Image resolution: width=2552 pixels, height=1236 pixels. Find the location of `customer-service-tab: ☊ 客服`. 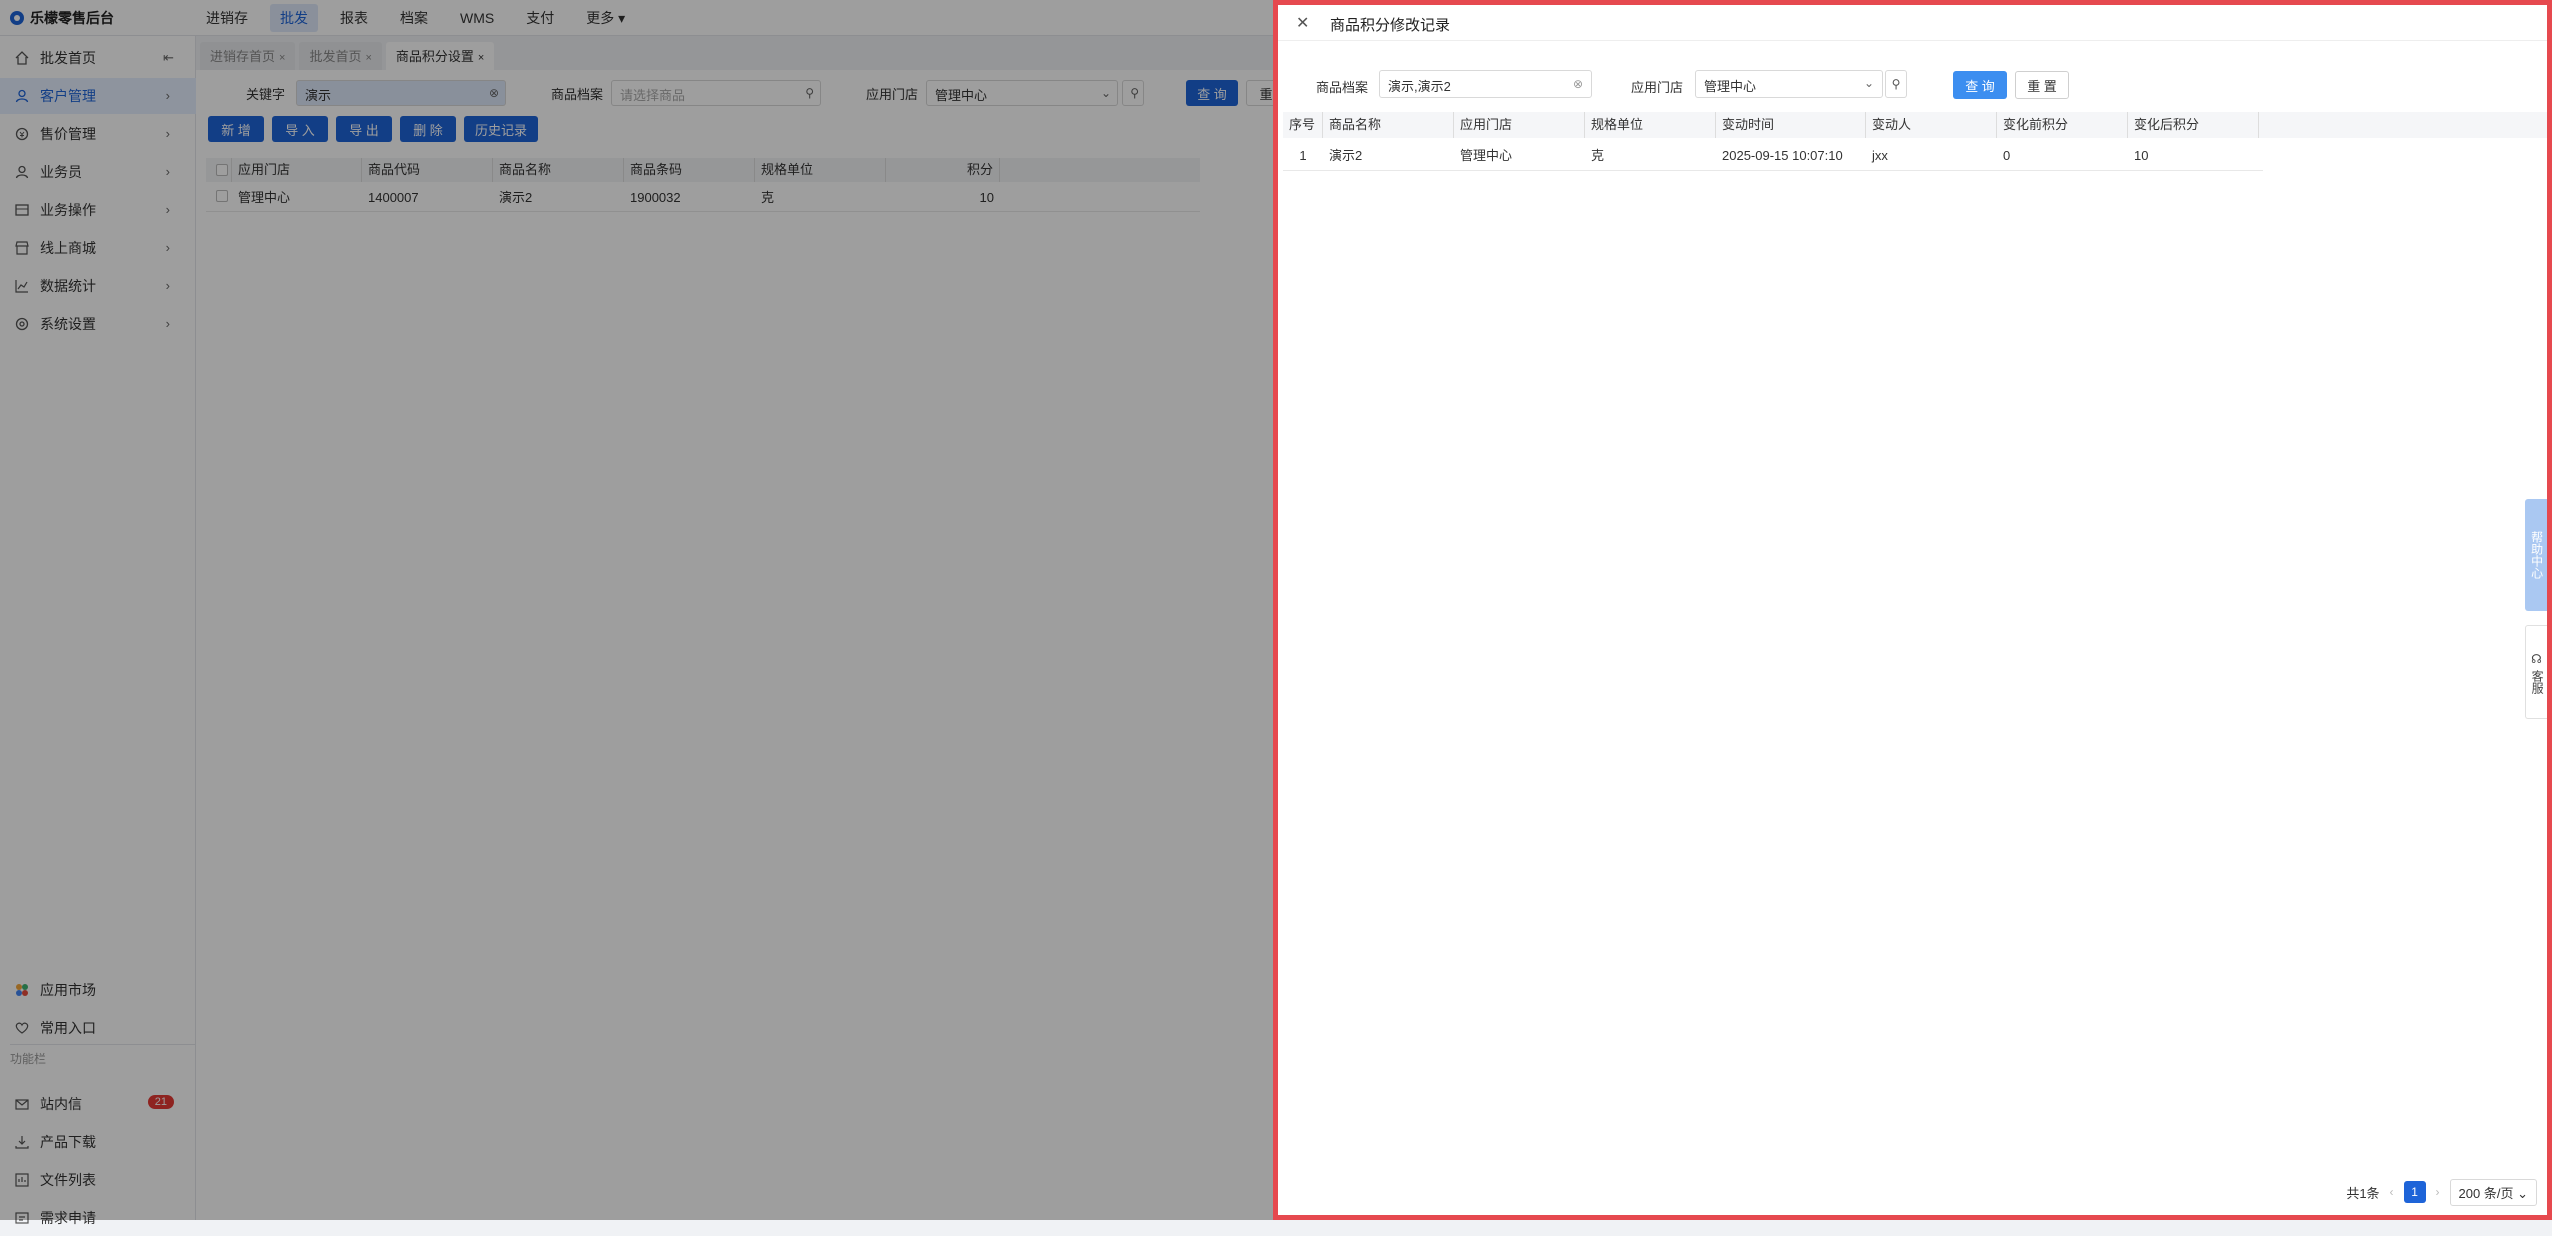

customer-service-tab: ☊ 客服 is located at coordinates (2536, 672).